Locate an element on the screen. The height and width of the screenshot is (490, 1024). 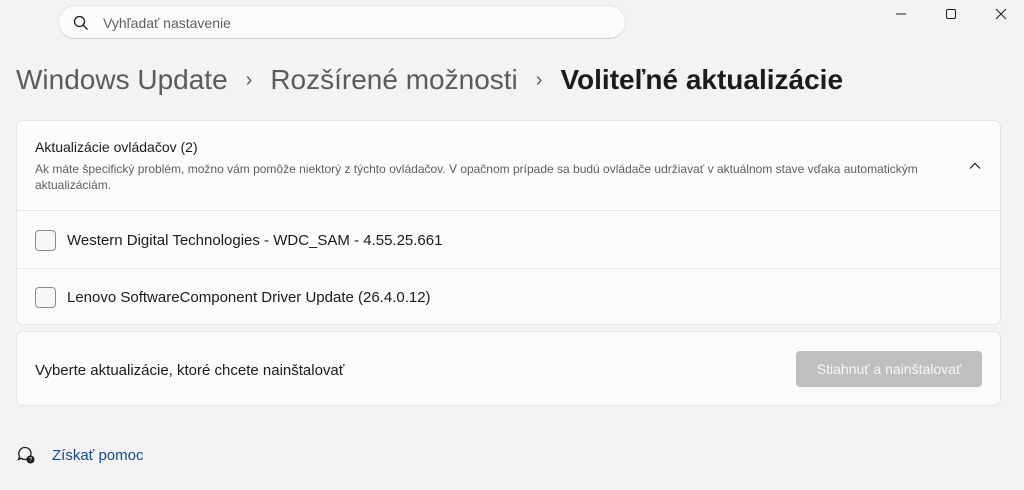
close-icon is located at coordinates (1001, 14).